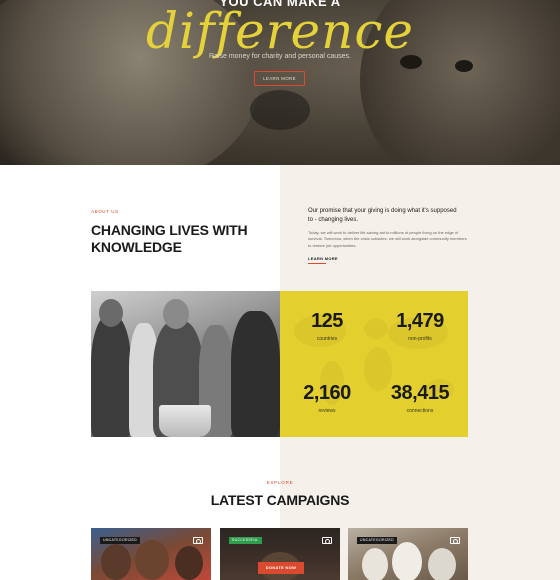 This screenshot has width=560, height=580. What do you see at coordinates (420, 339) in the screenshot?
I see `stat-label: non-profits` at bounding box center [420, 339].